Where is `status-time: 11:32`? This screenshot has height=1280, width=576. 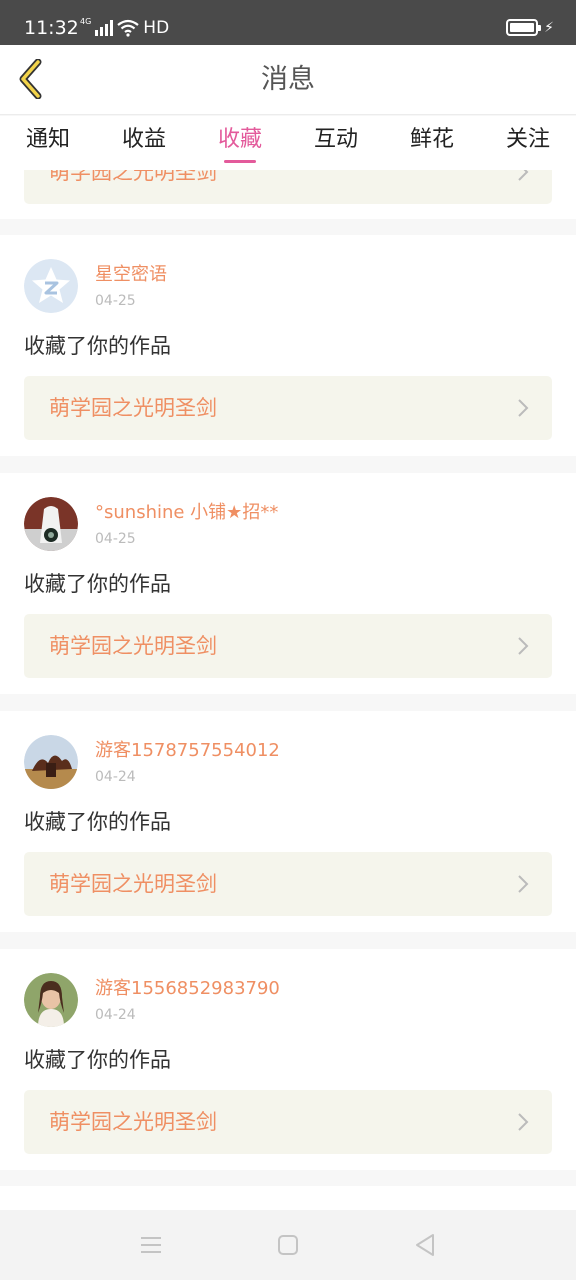 status-time: 11:32 is located at coordinates (51, 28).